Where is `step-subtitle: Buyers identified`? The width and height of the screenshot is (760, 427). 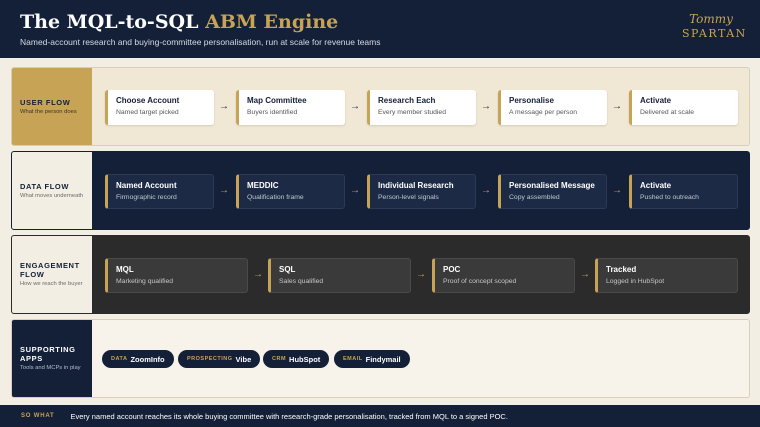 step-subtitle: Buyers identified is located at coordinates (272, 112).